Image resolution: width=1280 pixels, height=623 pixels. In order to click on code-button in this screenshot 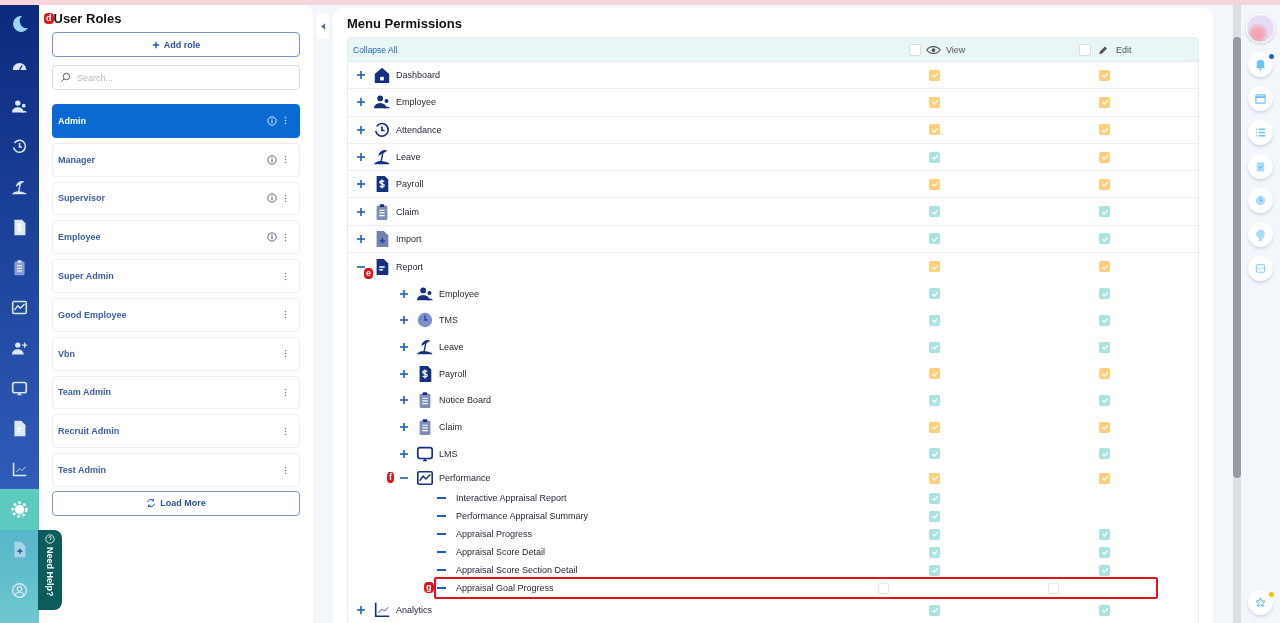, I will do `click(1260, 268)`.